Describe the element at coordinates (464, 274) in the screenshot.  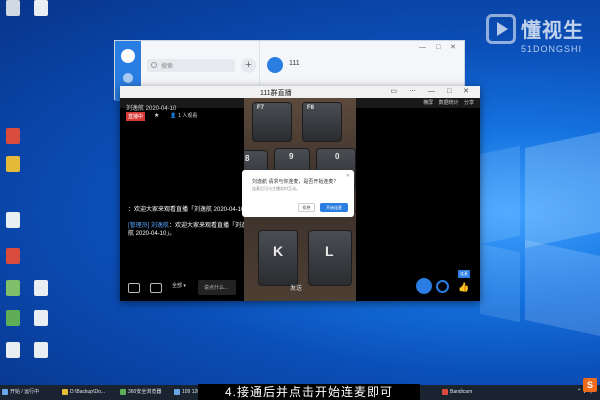
I see `connect-label: 连麦` at that location.